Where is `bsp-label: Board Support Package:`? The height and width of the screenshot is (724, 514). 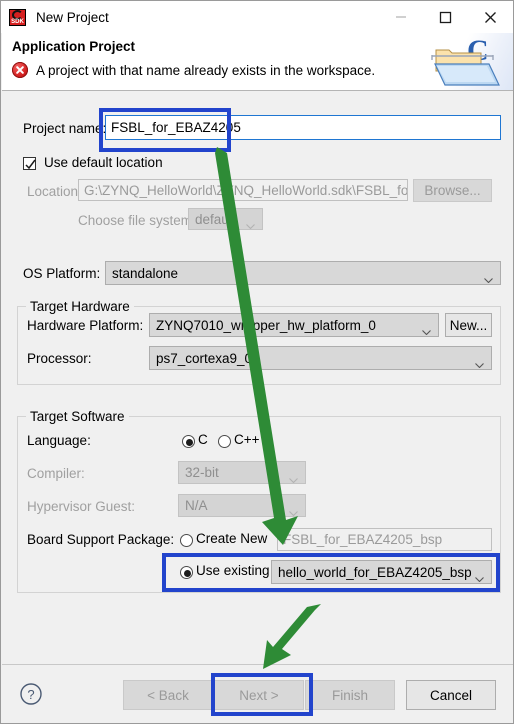 bsp-label: Board Support Package: is located at coordinates (101, 539).